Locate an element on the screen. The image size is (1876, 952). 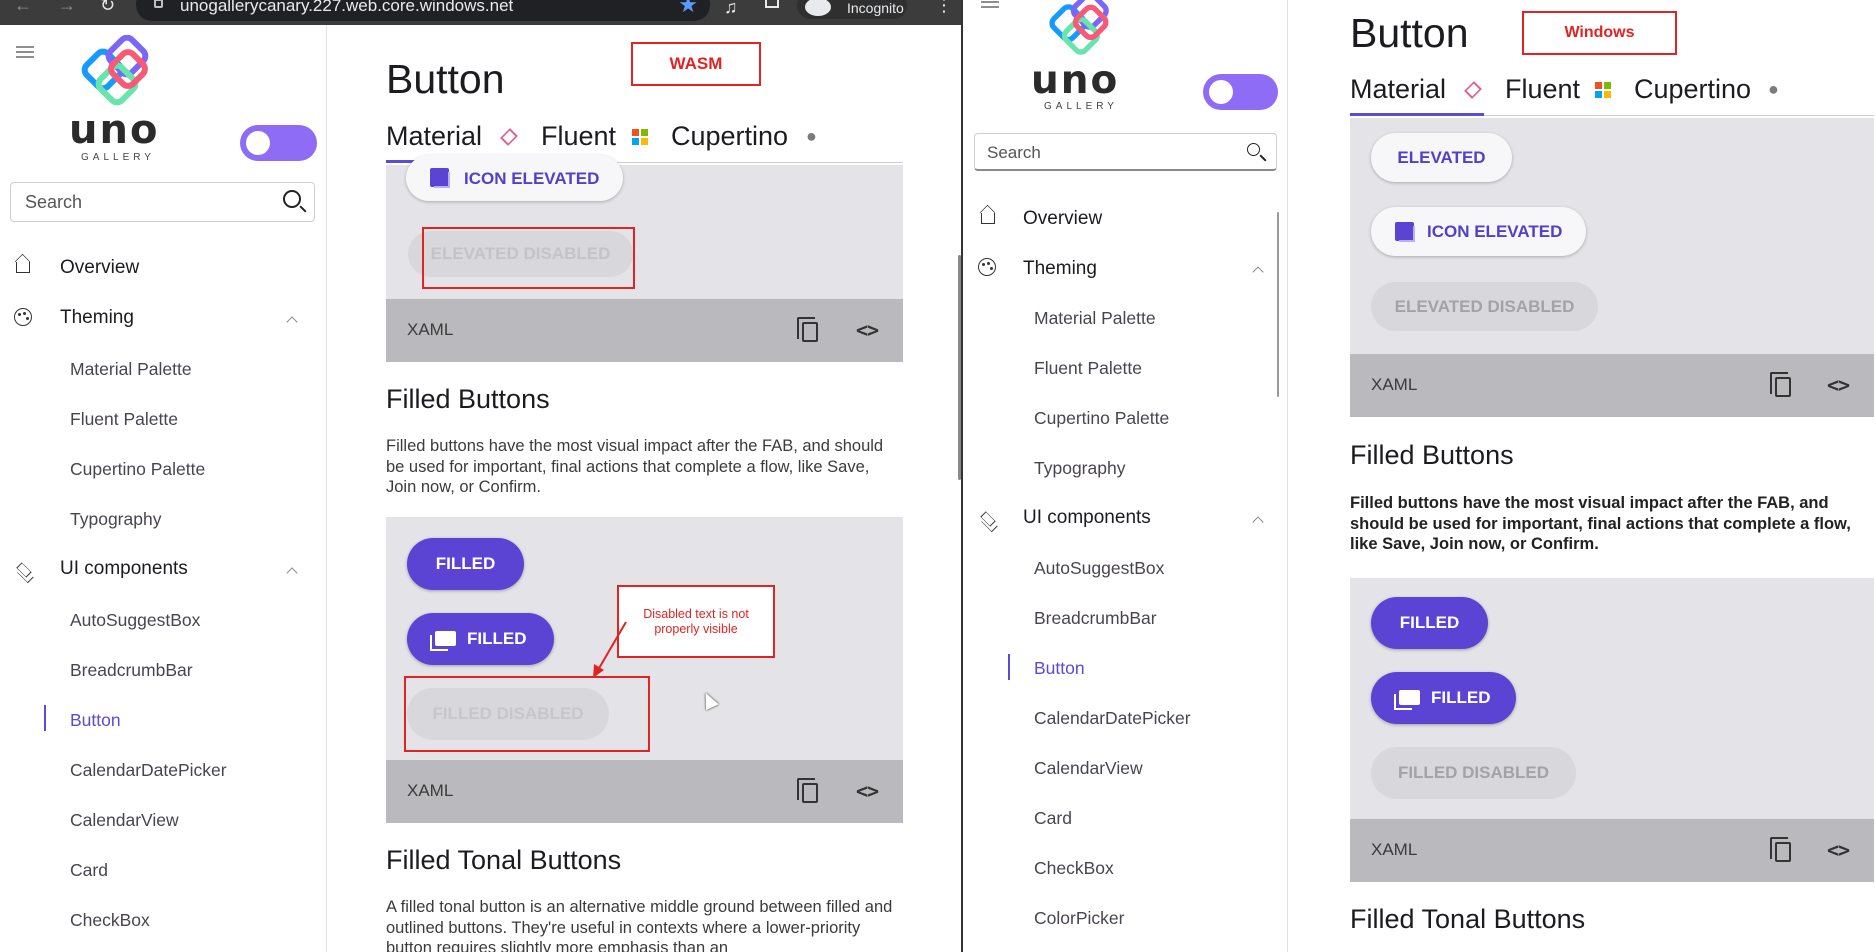
media-icon: ♫ is located at coordinates (731, 8).